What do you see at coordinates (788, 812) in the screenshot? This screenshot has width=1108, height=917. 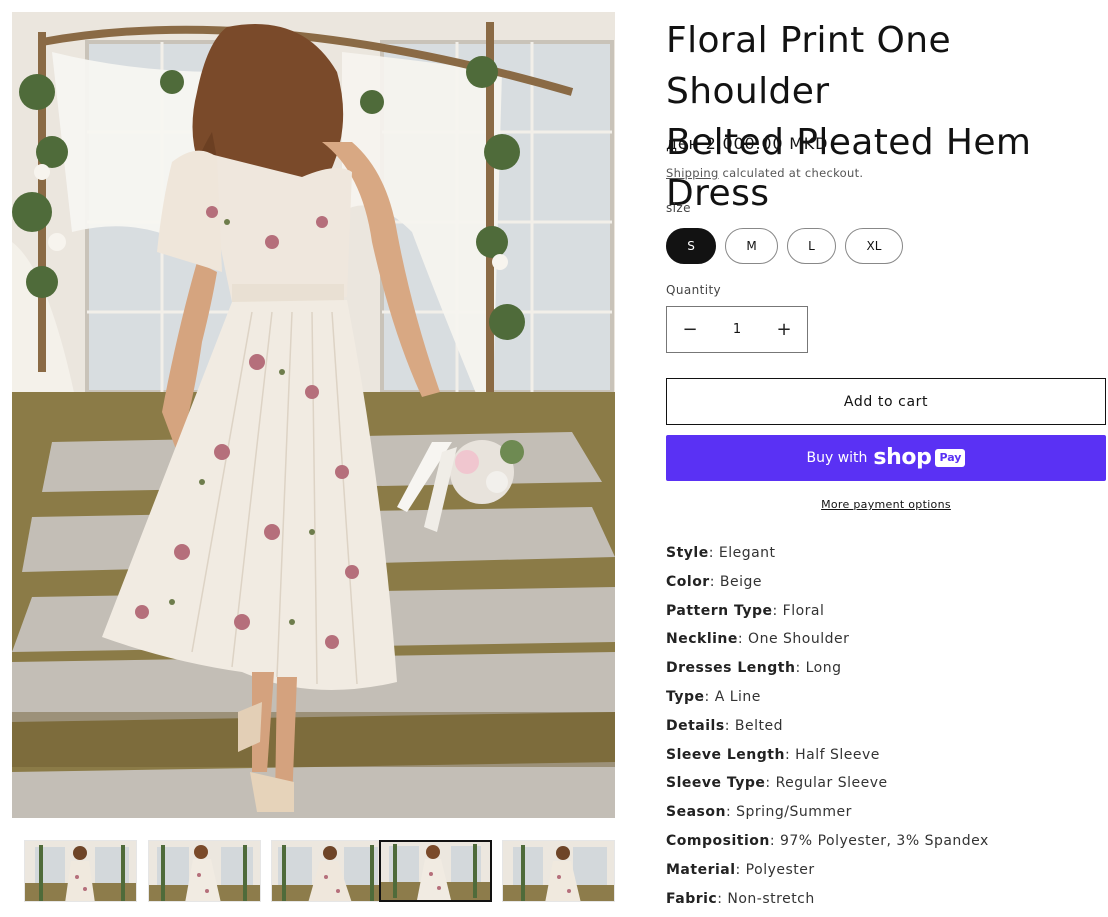 I see `spec-value: : Spring/Summer` at bounding box center [788, 812].